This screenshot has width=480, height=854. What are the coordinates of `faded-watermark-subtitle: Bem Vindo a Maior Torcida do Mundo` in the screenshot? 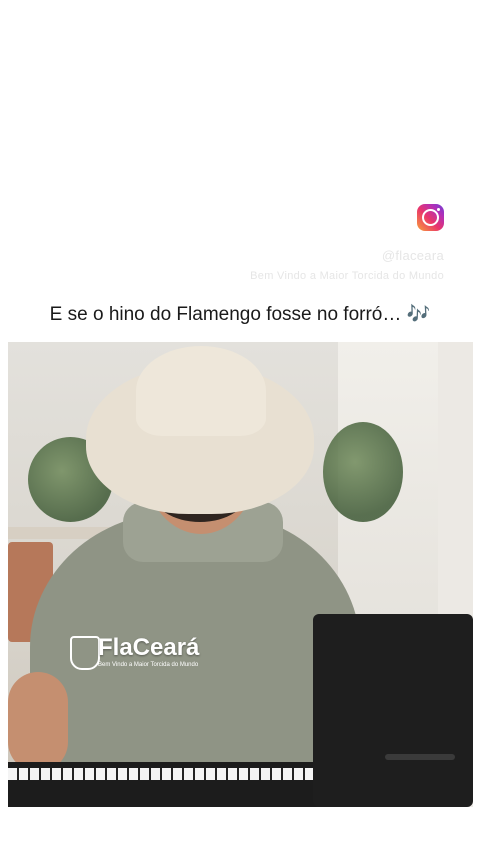 It's located at (347, 276).